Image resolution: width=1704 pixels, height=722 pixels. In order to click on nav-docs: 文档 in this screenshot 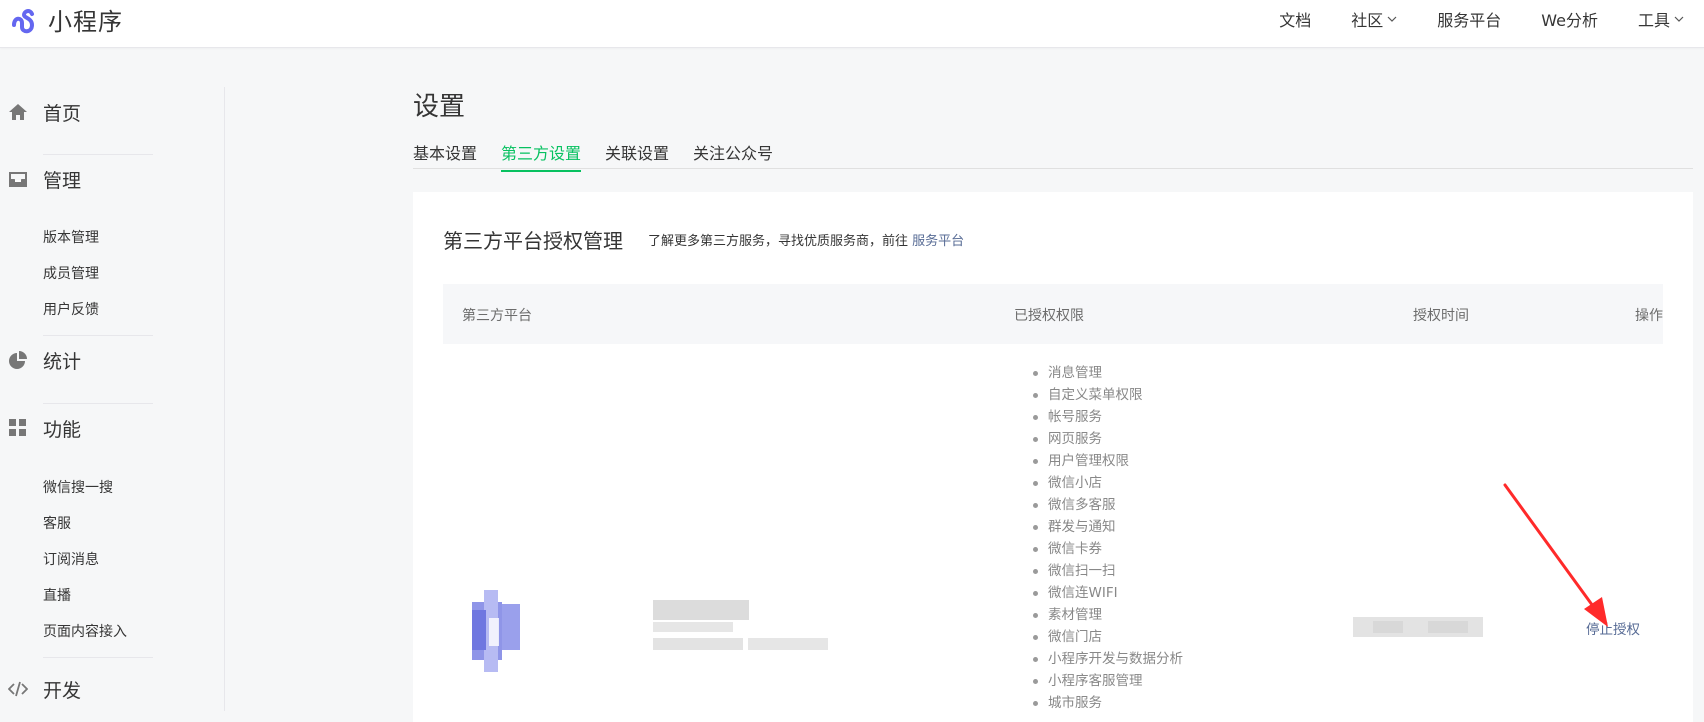, I will do `click(1295, 19)`.